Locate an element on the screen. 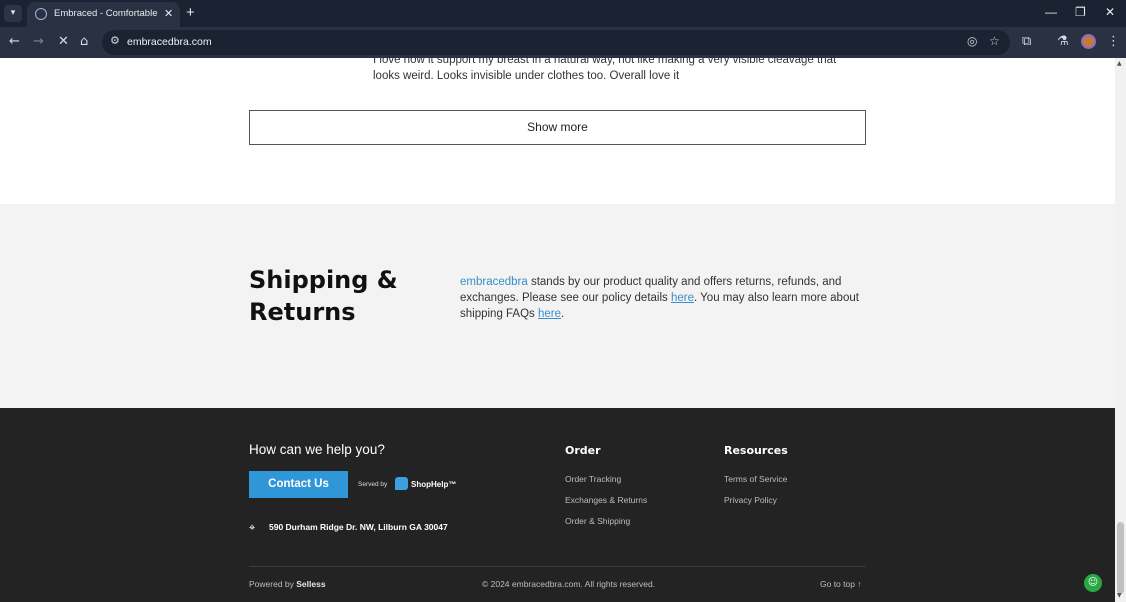  site-favicon-icon is located at coordinates (41, 14).